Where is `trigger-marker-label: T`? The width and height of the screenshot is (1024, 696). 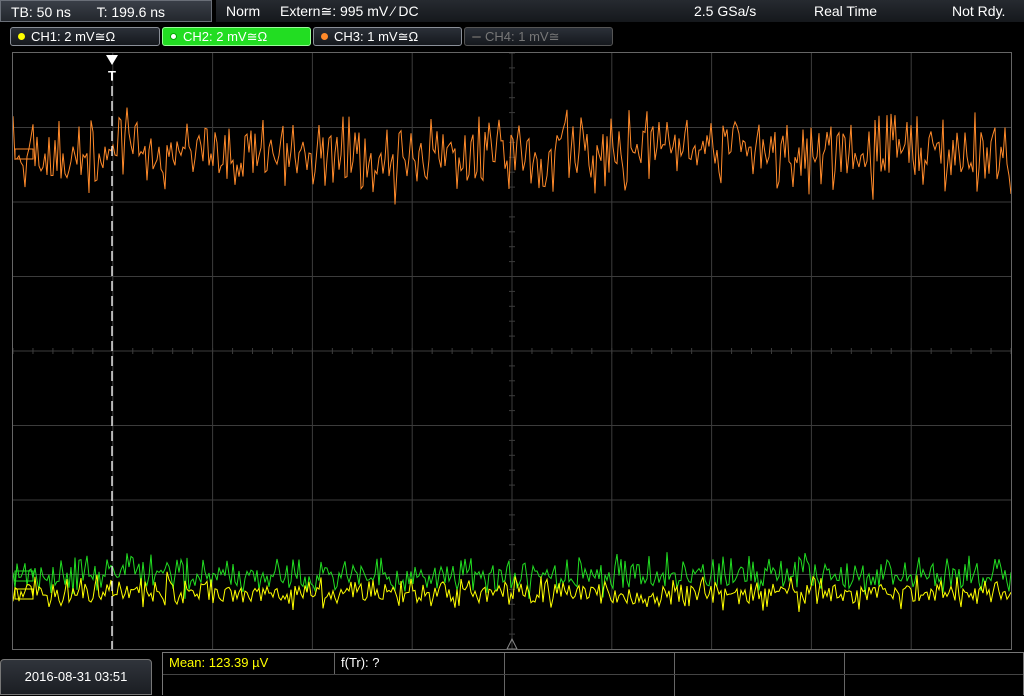
trigger-marker-label: T is located at coordinates (112, 75).